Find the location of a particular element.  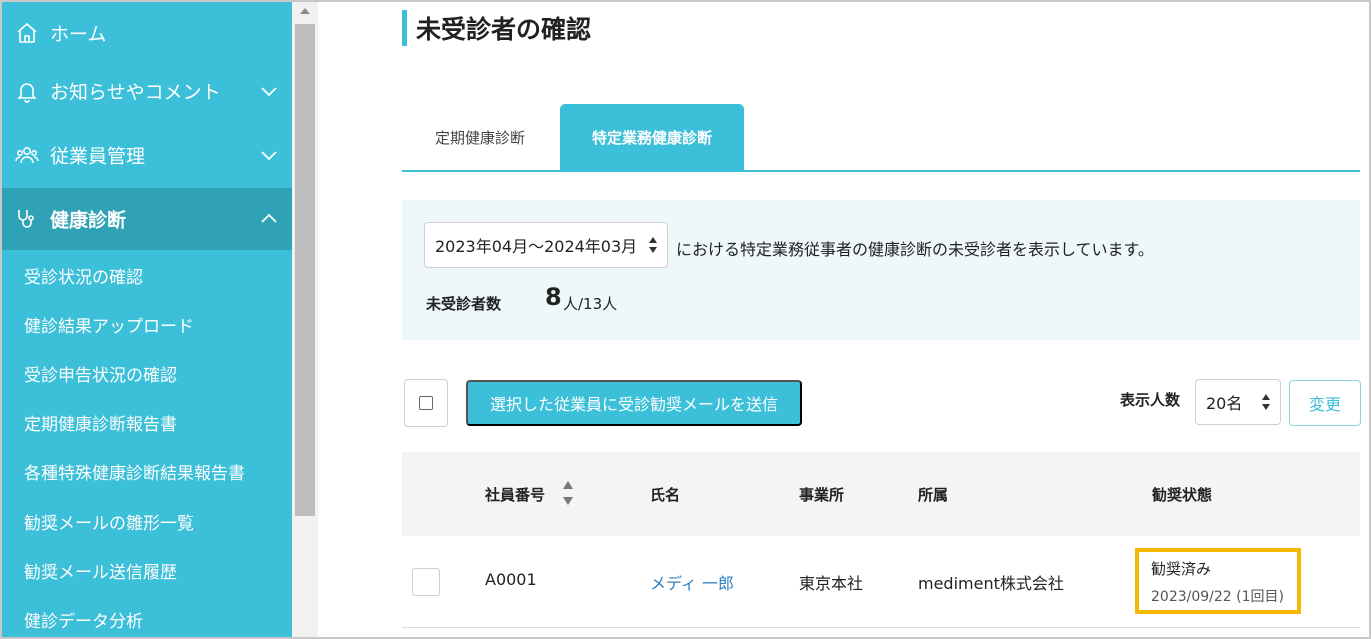

unexamined-count-label: 未受診者数 is located at coordinates (464, 304).